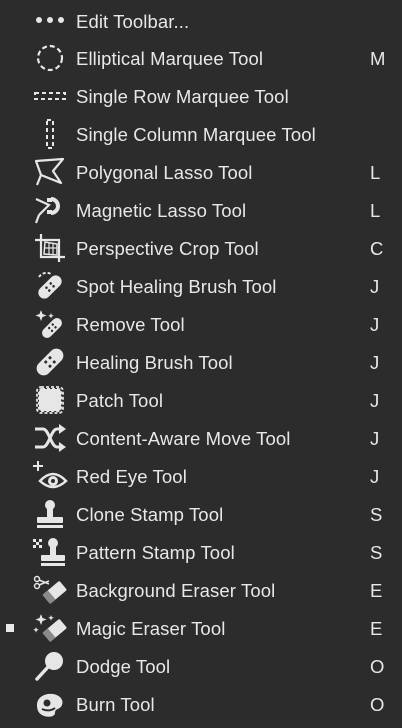 Image resolution: width=402 pixels, height=728 pixels. Describe the element at coordinates (201, 666) in the screenshot. I see `menu-item-dodge-tool: Dodge Tool O` at that location.